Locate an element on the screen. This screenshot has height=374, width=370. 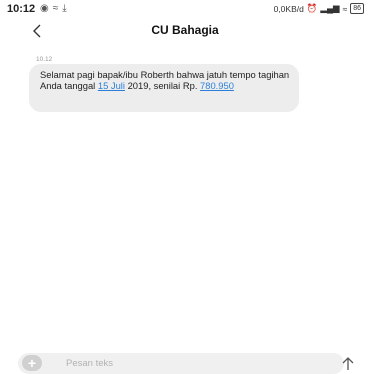
attach-button: + is located at coordinates (32, 363).